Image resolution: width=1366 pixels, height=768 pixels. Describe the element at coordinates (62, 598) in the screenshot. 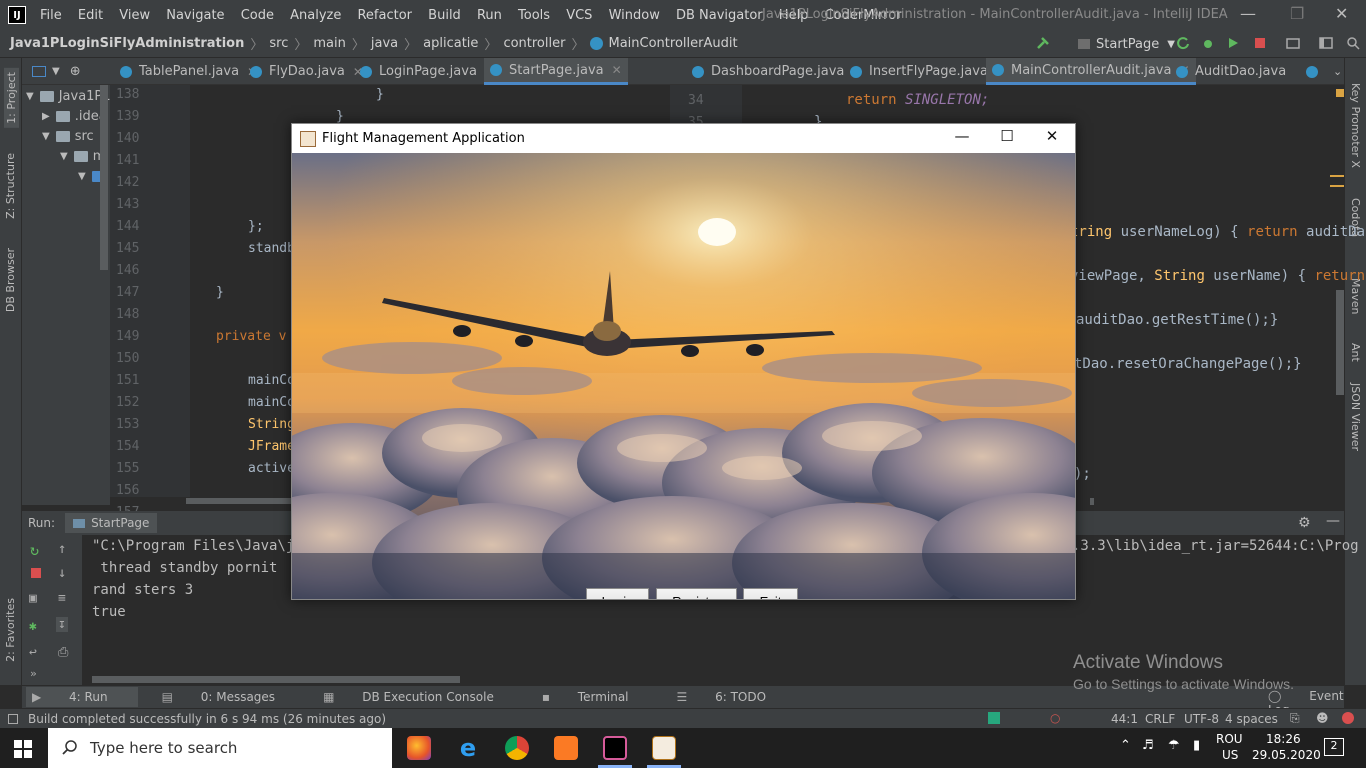

I see `soft-wrap-icon: ≡` at that location.